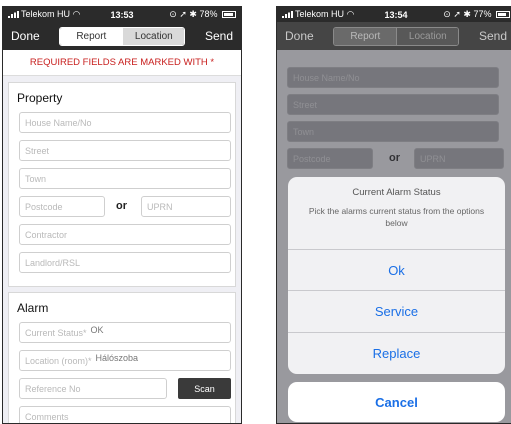 Image resolution: width=511 pixels, height=424 pixels. I want to click on alarm-title: Alarm, so click(33, 308).